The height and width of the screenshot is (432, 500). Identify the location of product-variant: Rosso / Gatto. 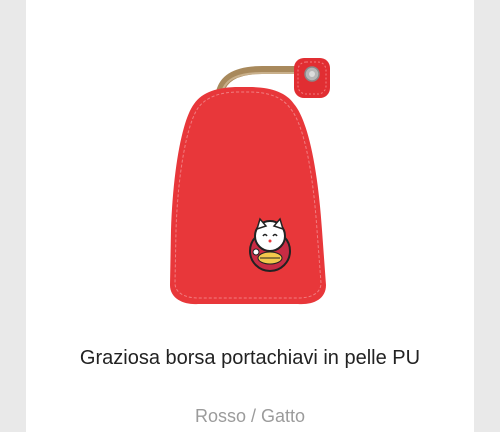
(250, 416).